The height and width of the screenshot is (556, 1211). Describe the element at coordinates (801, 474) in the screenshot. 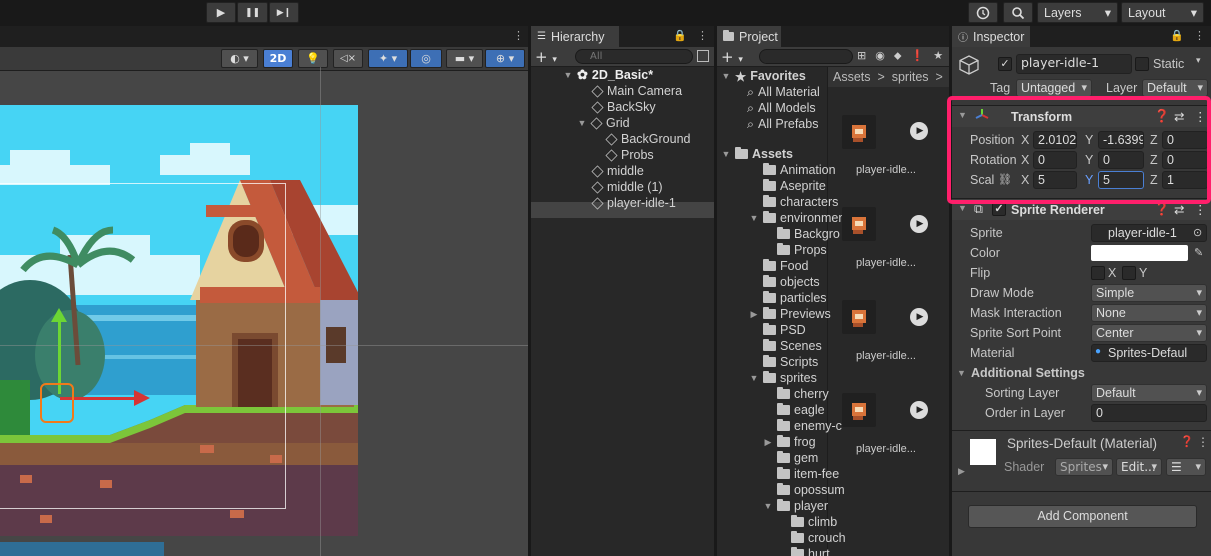

I see `asset-folder-item: item-fee` at that location.